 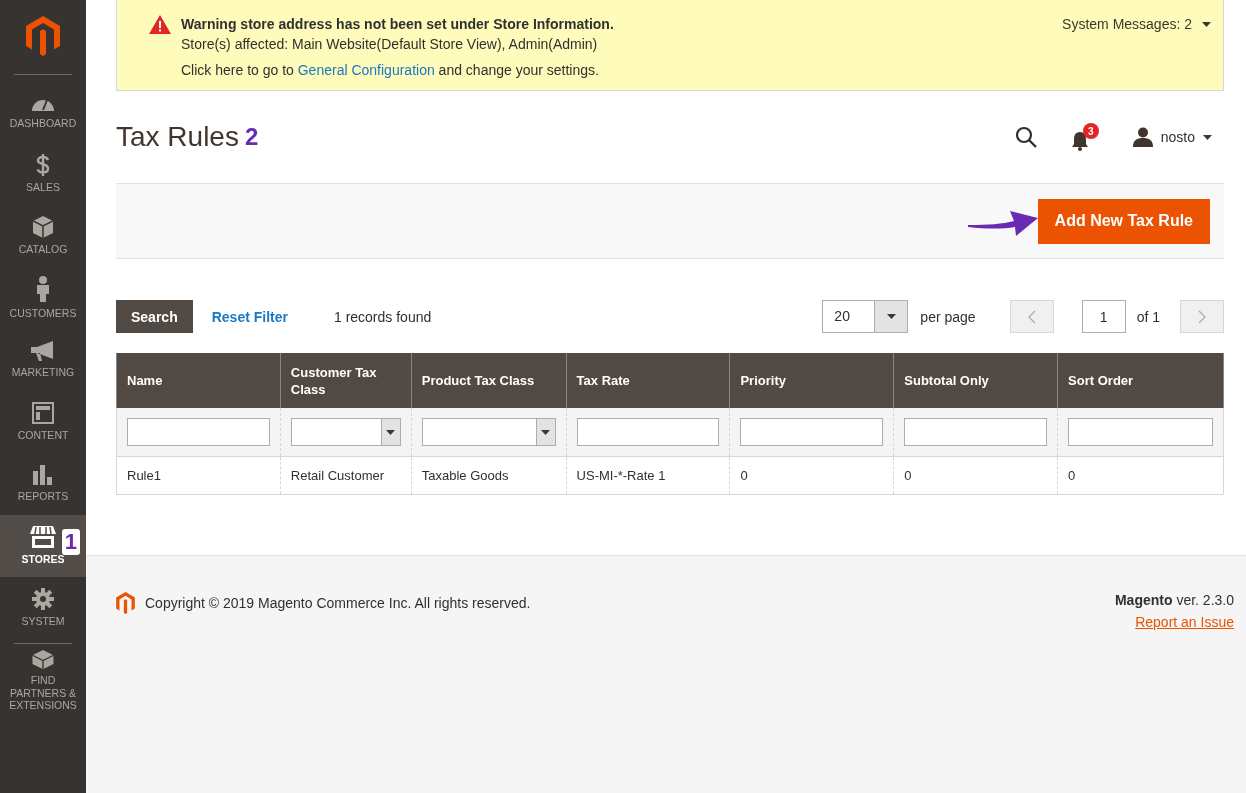 I want to click on column-header: Subtotal Only, so click(x=975, y=380).